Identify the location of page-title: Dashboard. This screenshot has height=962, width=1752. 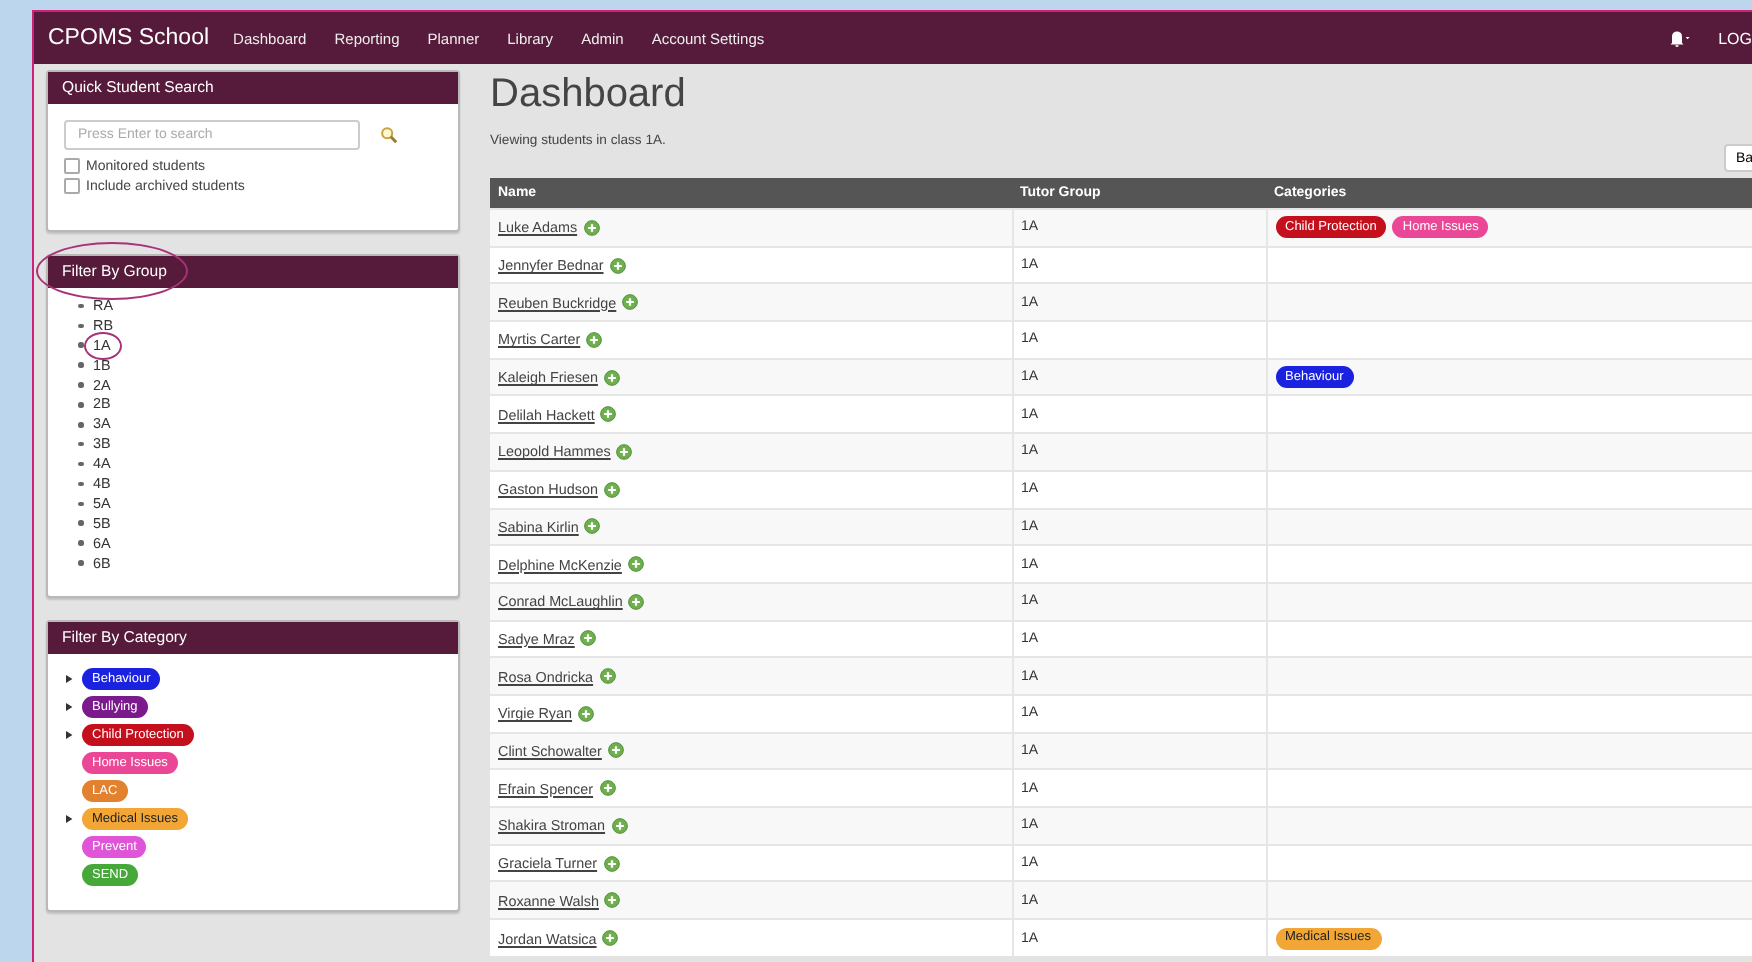
(589, 95).